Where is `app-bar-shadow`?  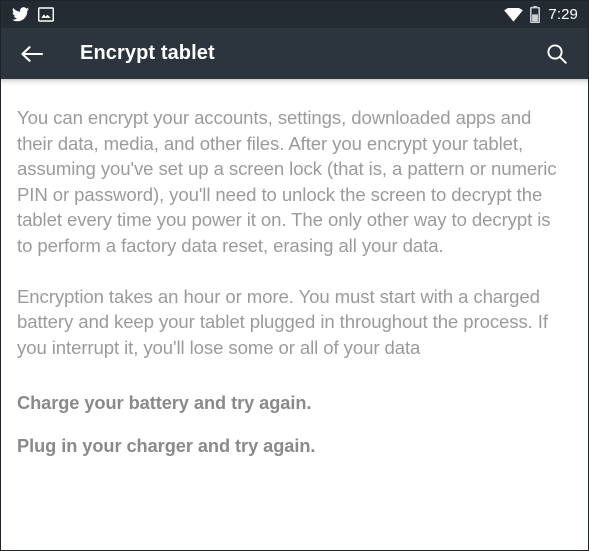
app-bar-shadow is located at coordinates (294, 83).